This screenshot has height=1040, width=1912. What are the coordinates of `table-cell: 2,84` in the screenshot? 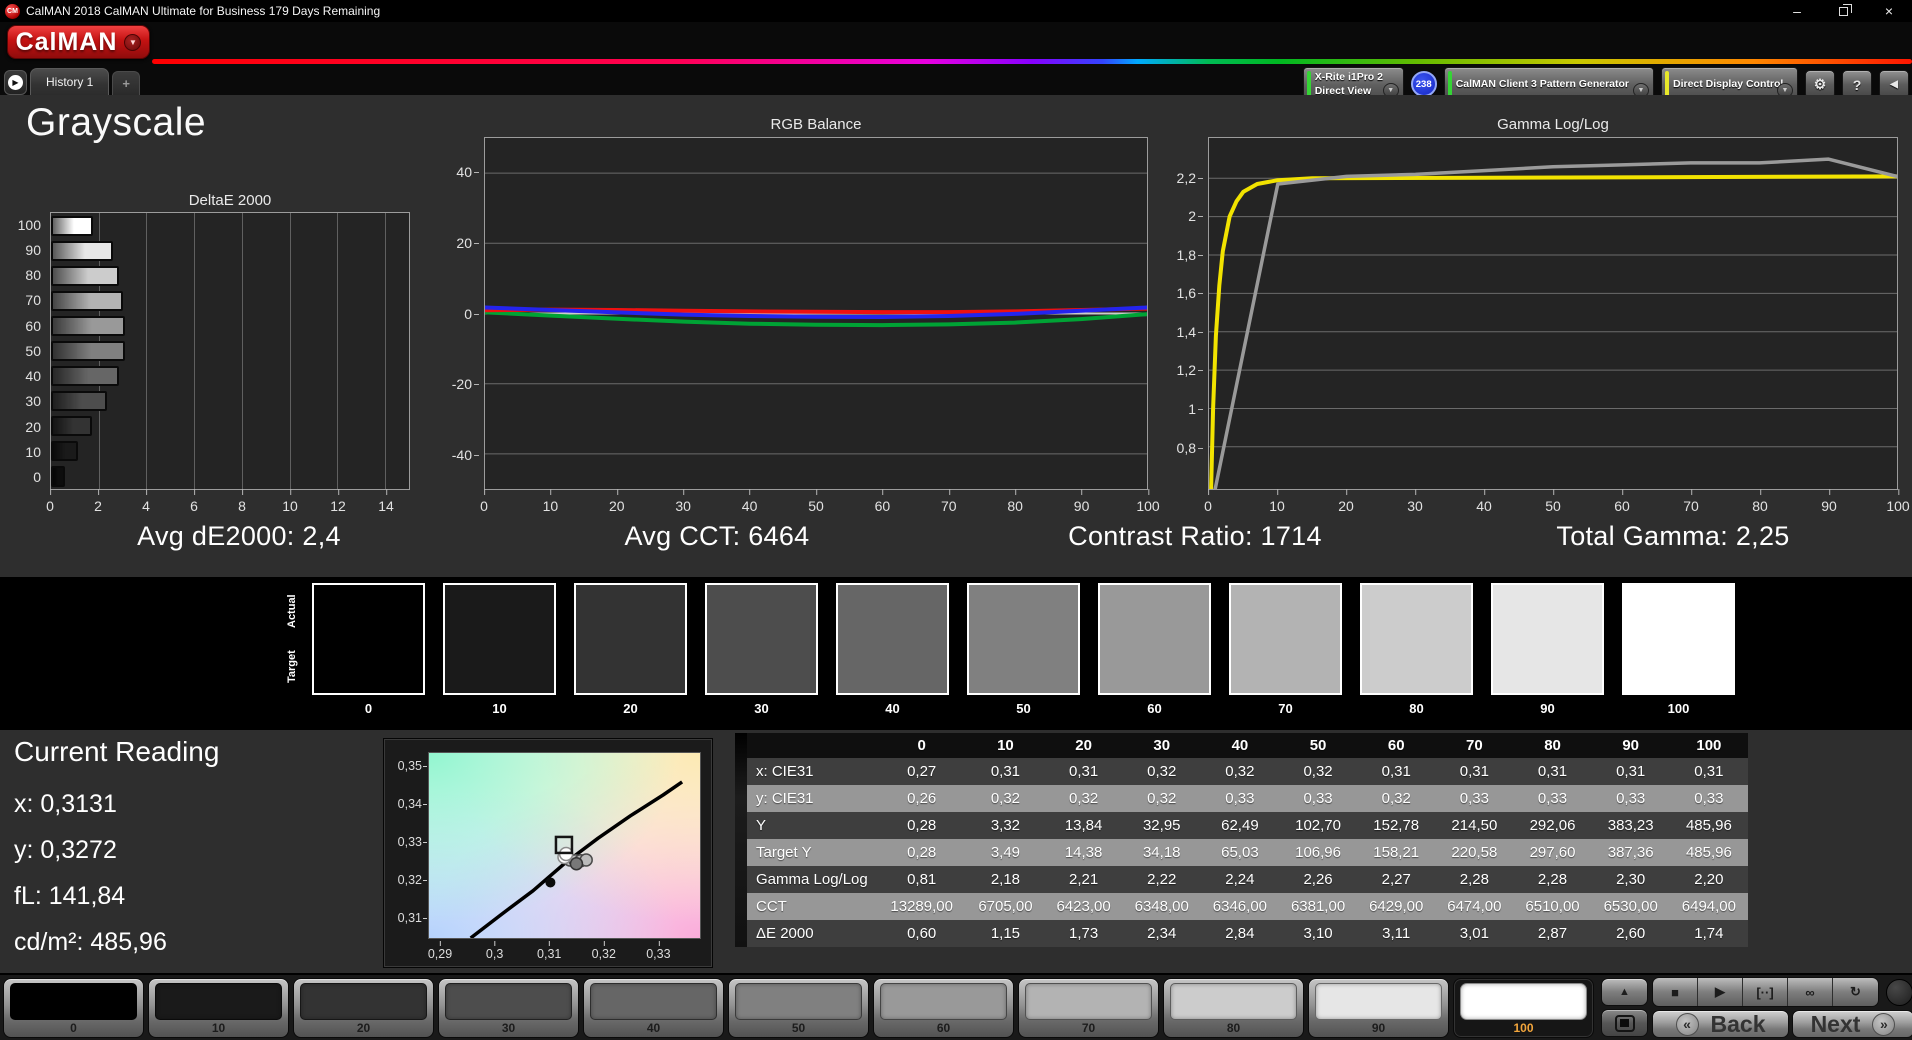 It's located at (1240, 933).